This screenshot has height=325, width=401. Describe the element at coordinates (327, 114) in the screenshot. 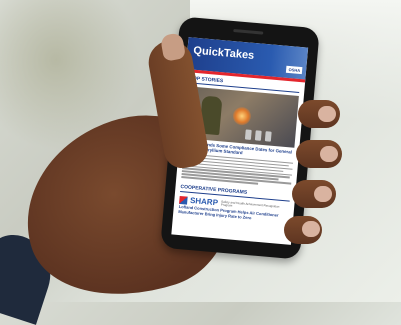

I see `index-nail` at that location.